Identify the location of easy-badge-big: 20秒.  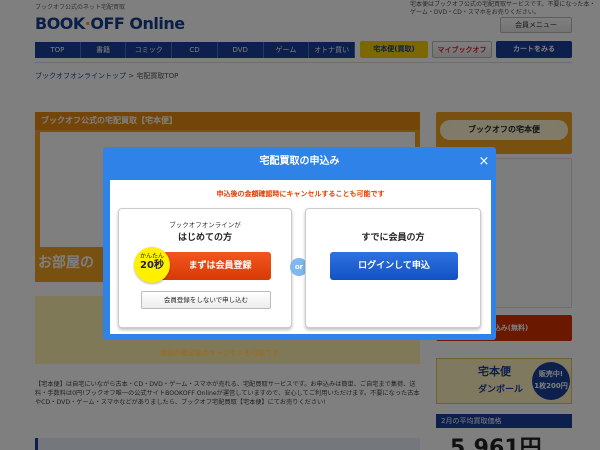
(152, 265).